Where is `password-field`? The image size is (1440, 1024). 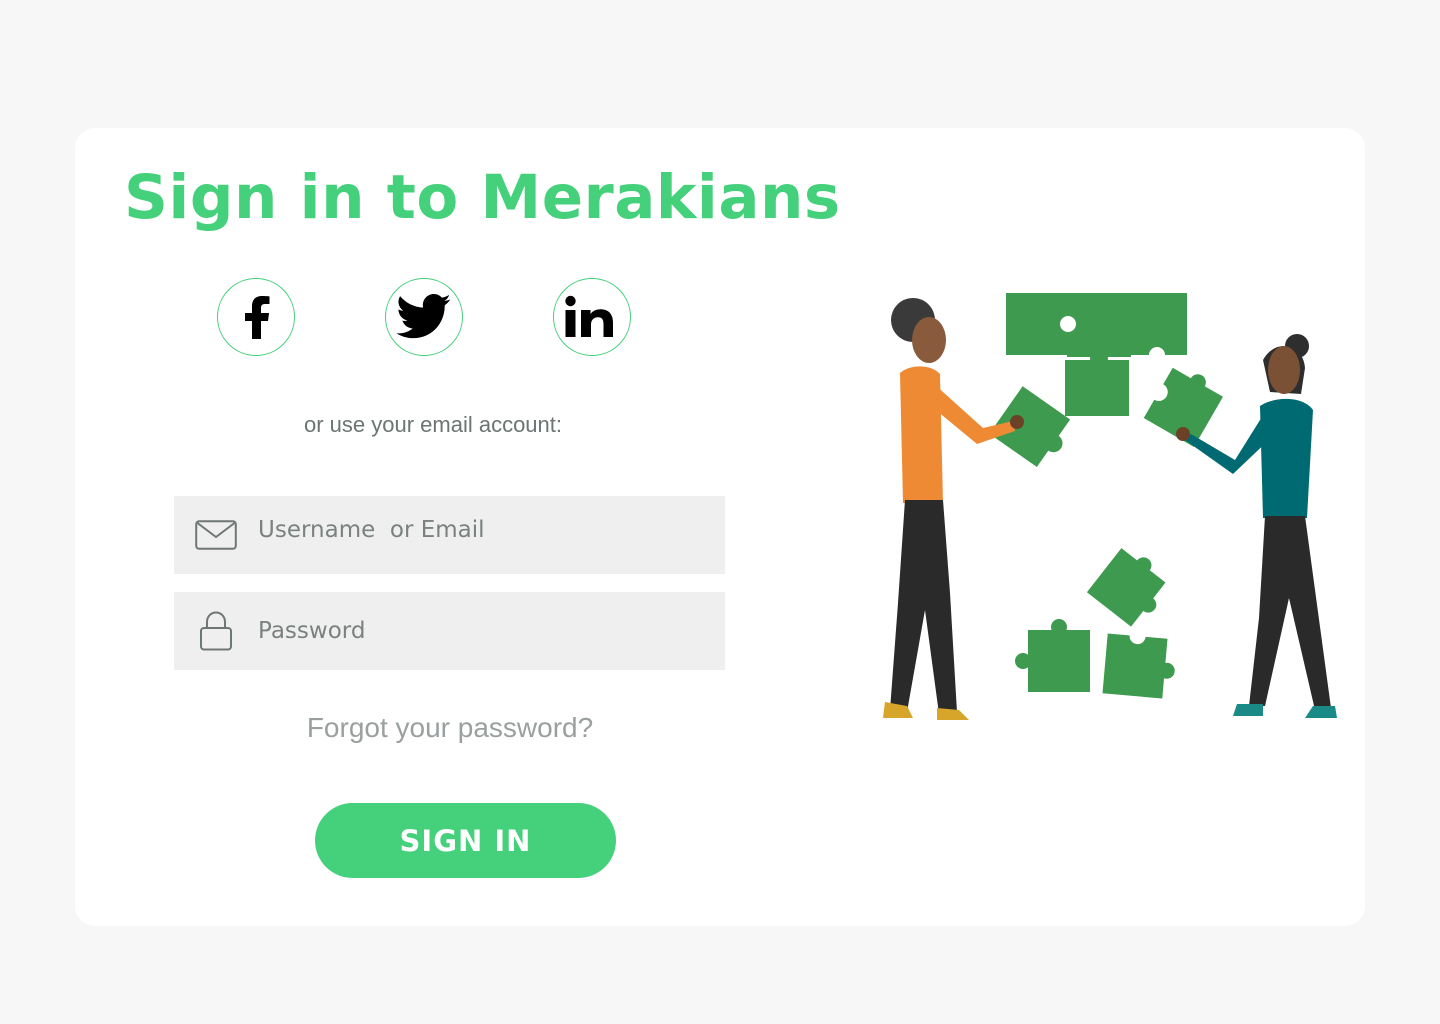
password-field is located at coordinates (449, 631).